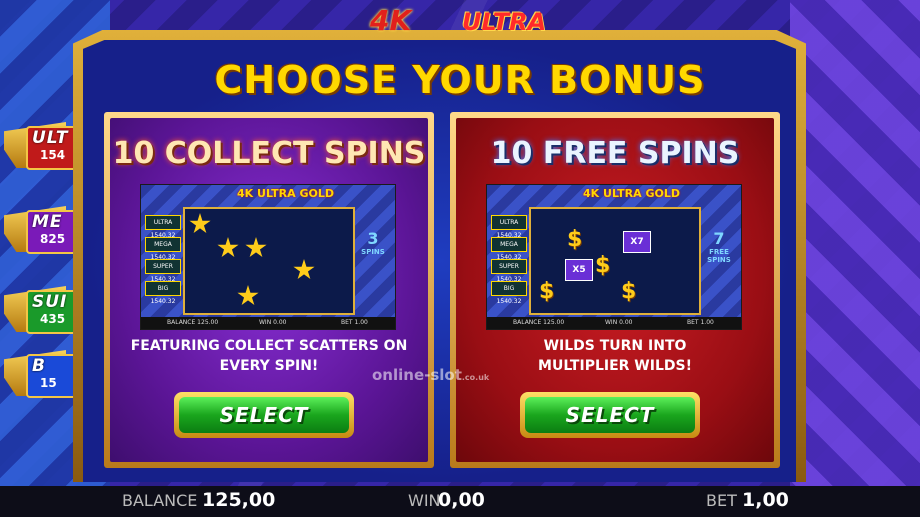  Describe the element at coordinates (417, 375) in the screenshot. I see `watermark-text: online-slot` at that location.